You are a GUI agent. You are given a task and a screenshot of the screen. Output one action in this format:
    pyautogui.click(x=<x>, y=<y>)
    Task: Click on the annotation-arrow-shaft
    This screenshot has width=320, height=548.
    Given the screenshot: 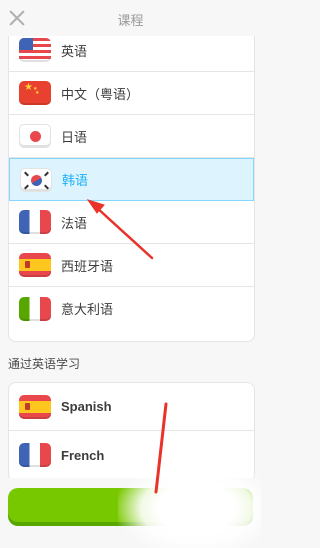 What is the action you would take?
    pyautogui.click(x=124, y=232)
    